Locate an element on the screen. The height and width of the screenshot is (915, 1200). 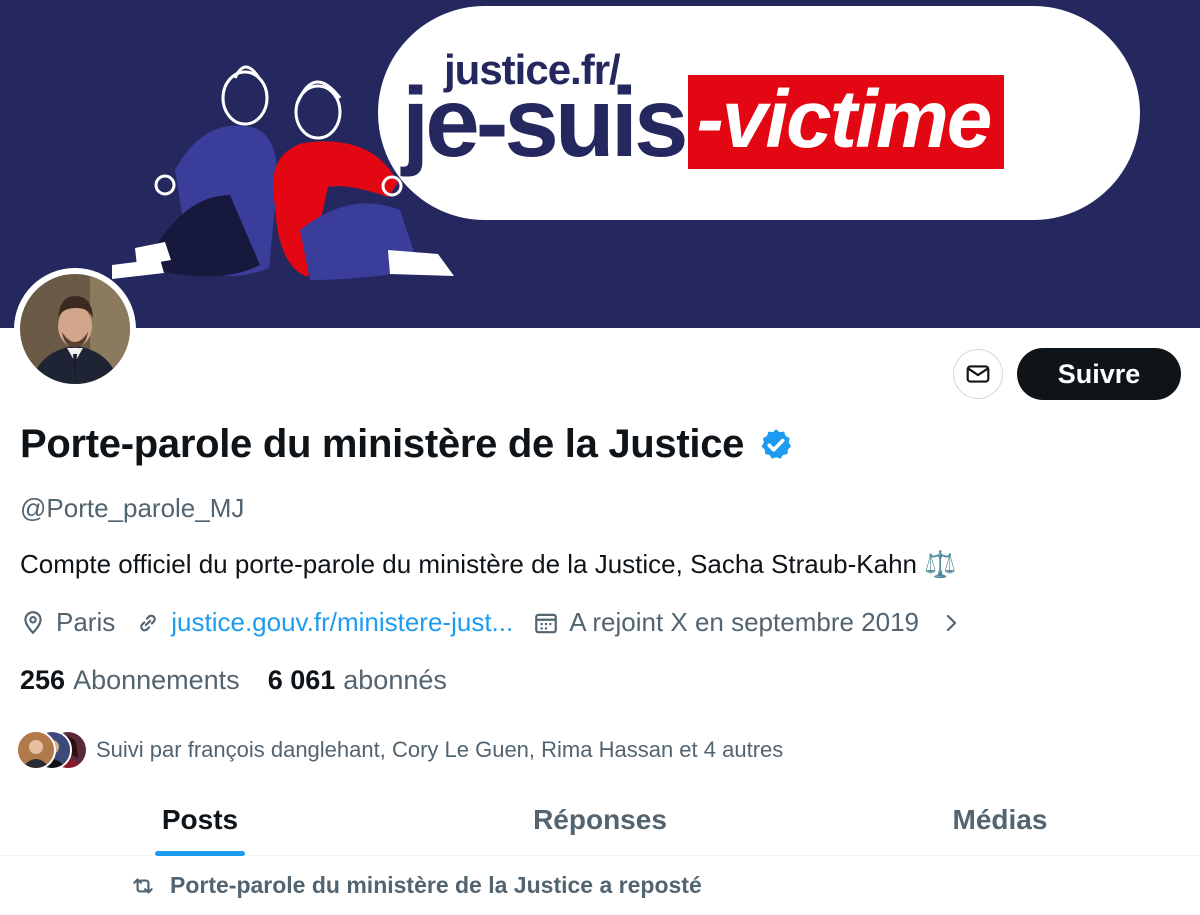
tab-posts: Posts is located at coordinates (200, 823).